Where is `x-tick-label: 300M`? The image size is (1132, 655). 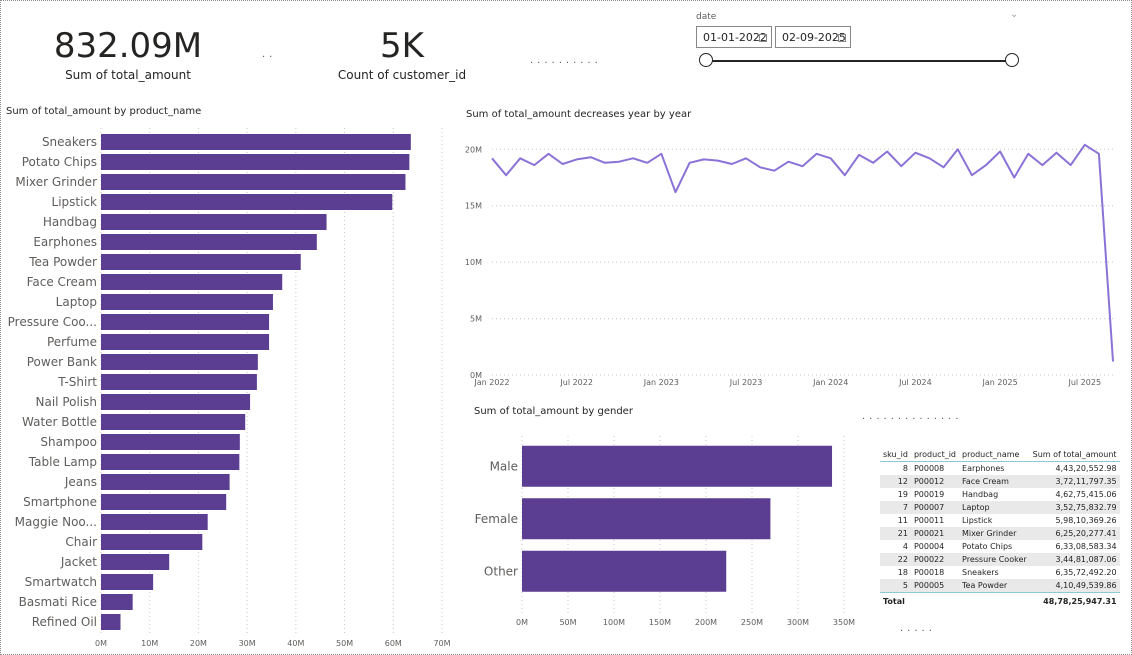
x-tick-label: 300M is located at coordinates (798, 622).